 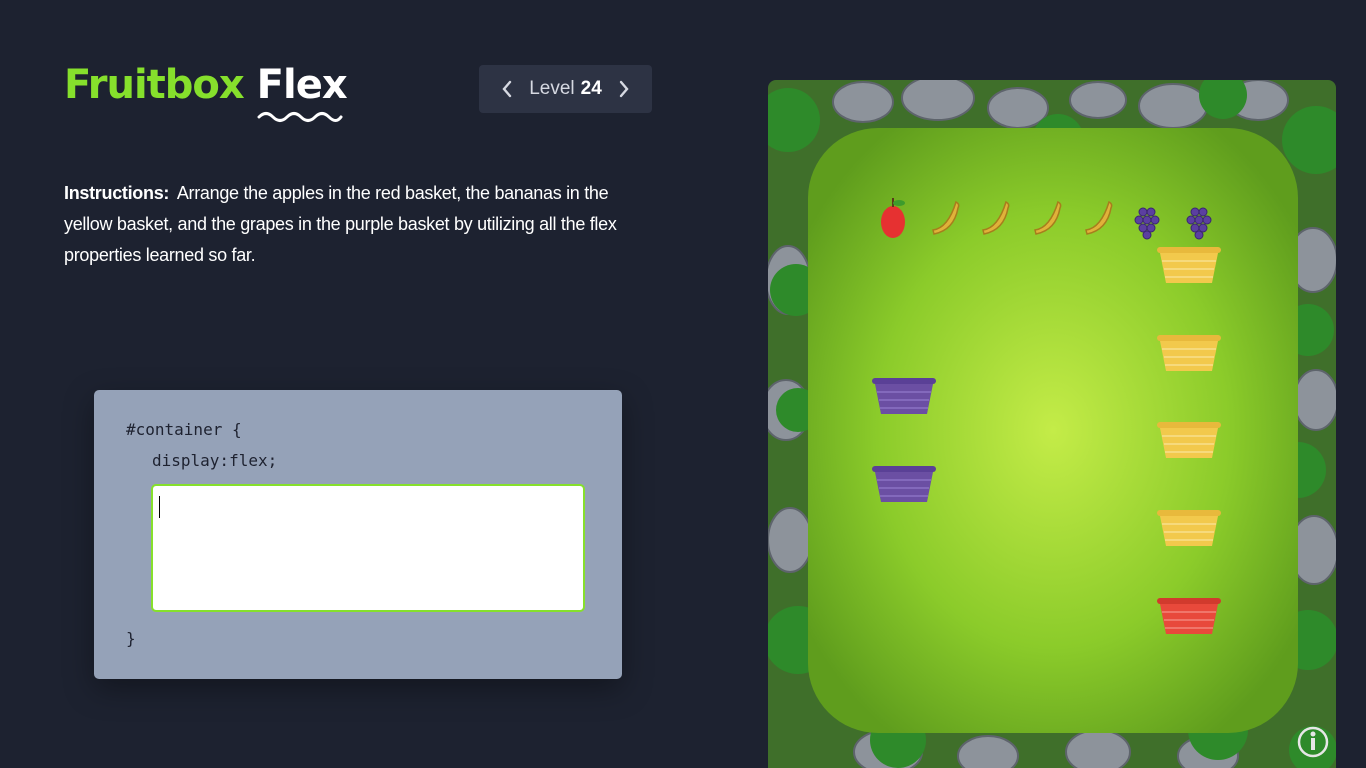 What do you see at coordinates (300, 117) in the screenshot?
I see `wavy-underline-icon` at bounding box center [300, 117].